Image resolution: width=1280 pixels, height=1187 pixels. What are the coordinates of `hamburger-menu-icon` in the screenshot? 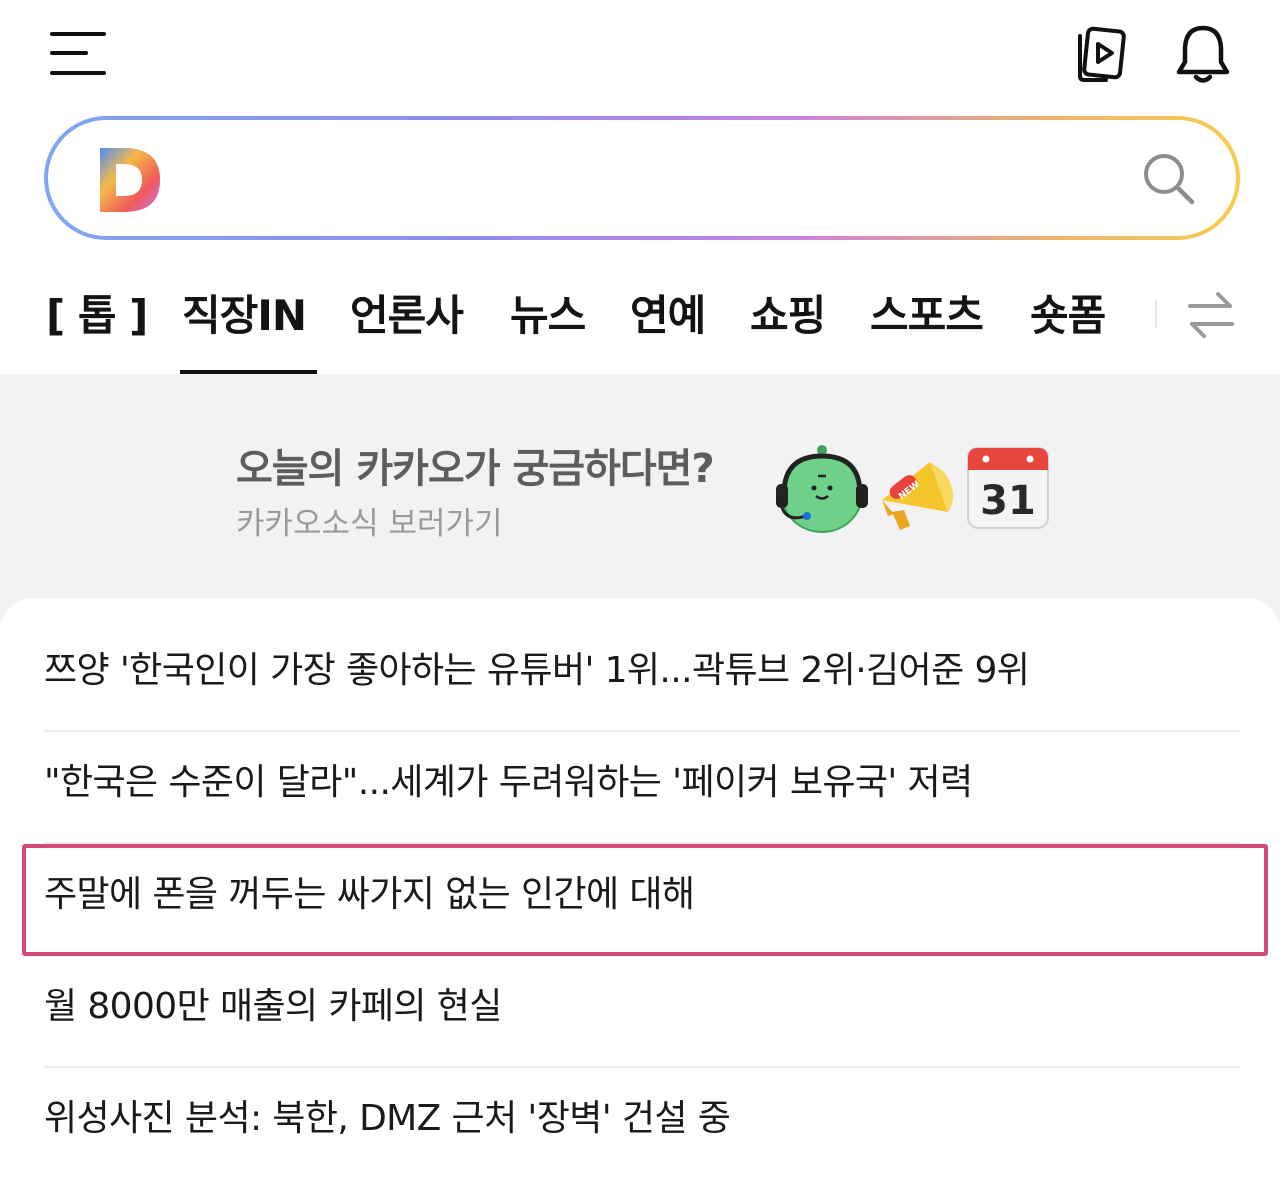 It's located at (78, 54).